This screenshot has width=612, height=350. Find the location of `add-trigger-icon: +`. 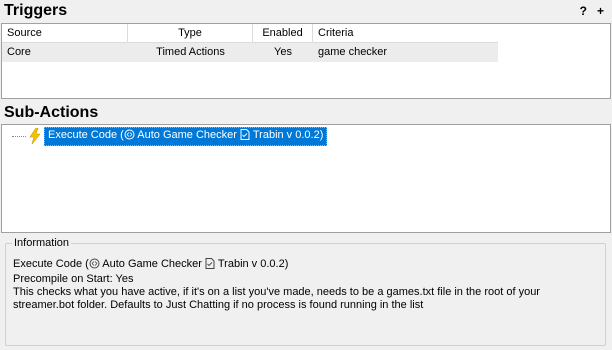

add-trigger-icon: + is located at coordinates (600, 11).